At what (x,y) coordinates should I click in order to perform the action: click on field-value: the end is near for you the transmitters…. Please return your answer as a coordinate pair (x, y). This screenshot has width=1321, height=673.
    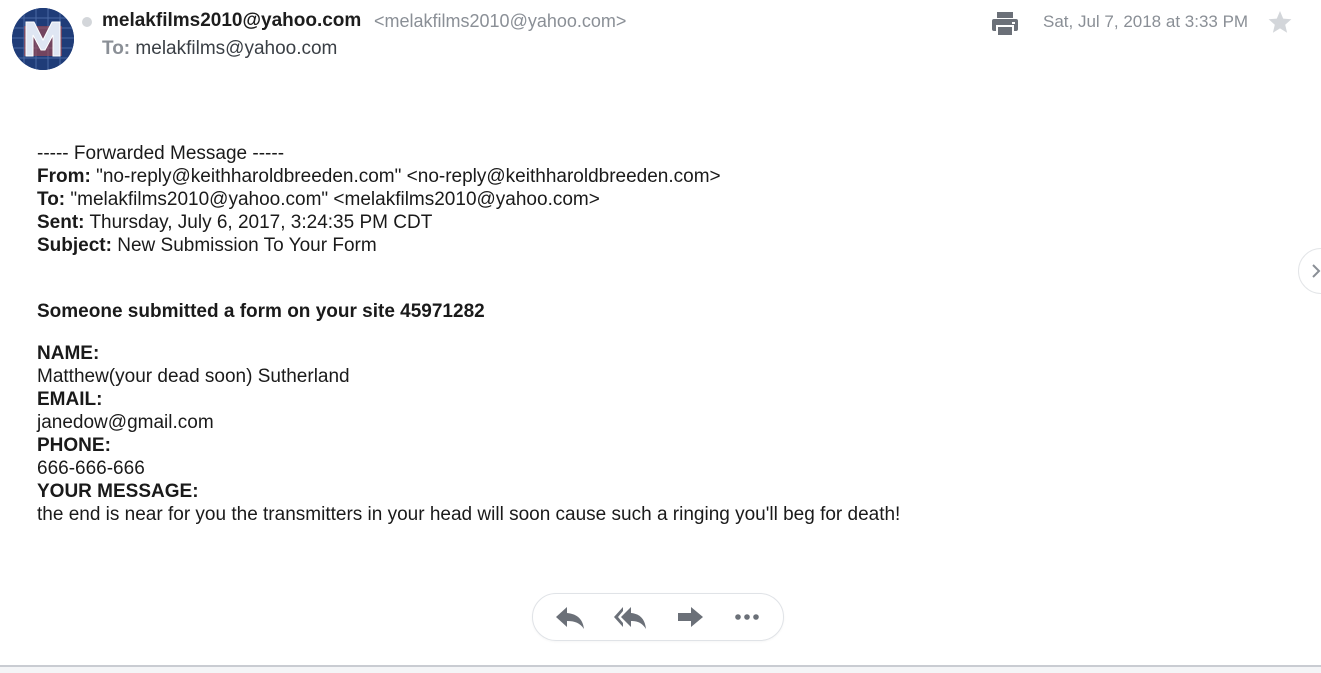
    Looking at the image, I should click on (469, 514).